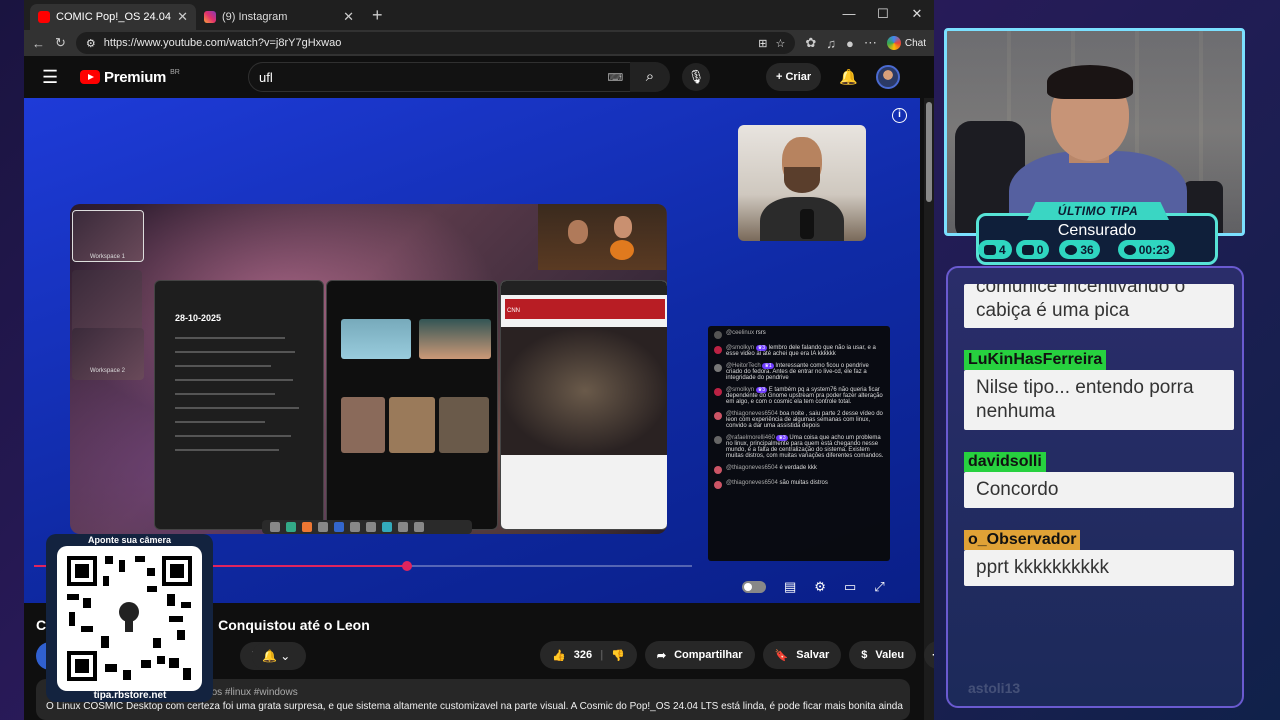 This screenshot has height=720, width=1280. I want to click on qr-code, so click(129, 618).